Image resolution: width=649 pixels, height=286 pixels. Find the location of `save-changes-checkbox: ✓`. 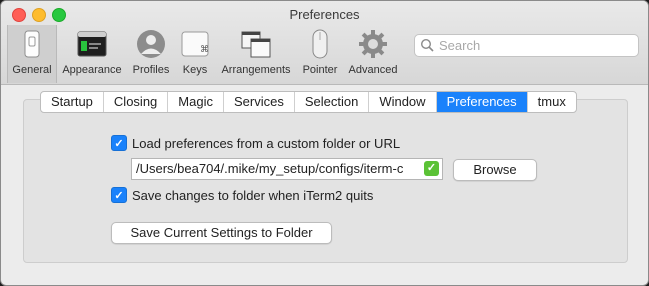

save-changes-checkbox: ✓ is located at coordinates (119, 195).